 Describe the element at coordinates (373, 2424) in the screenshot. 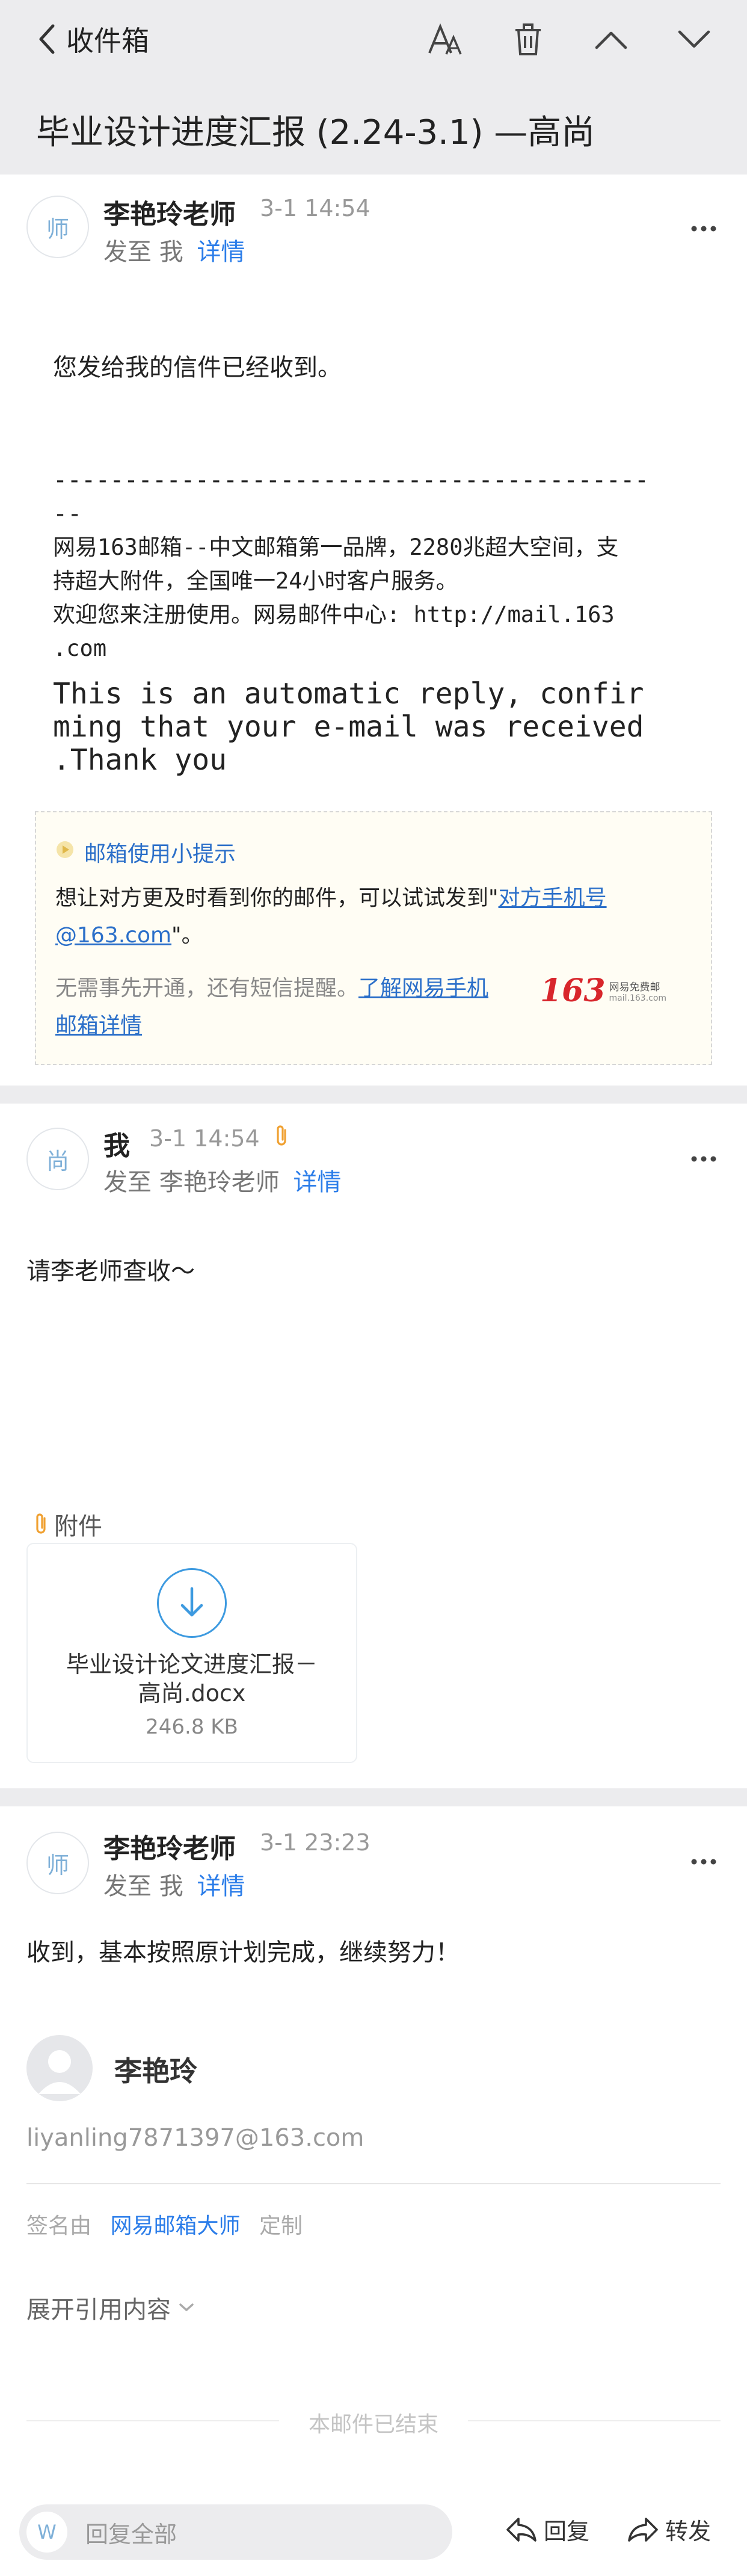

I see `end-of-mail-label: 本邮件已结束` at that location.